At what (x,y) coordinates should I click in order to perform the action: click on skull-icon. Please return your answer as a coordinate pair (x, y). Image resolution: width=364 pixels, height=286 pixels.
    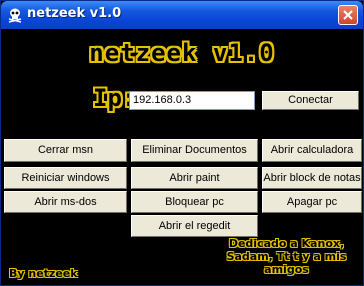
    Looking at the image, I should click on (15, 15).